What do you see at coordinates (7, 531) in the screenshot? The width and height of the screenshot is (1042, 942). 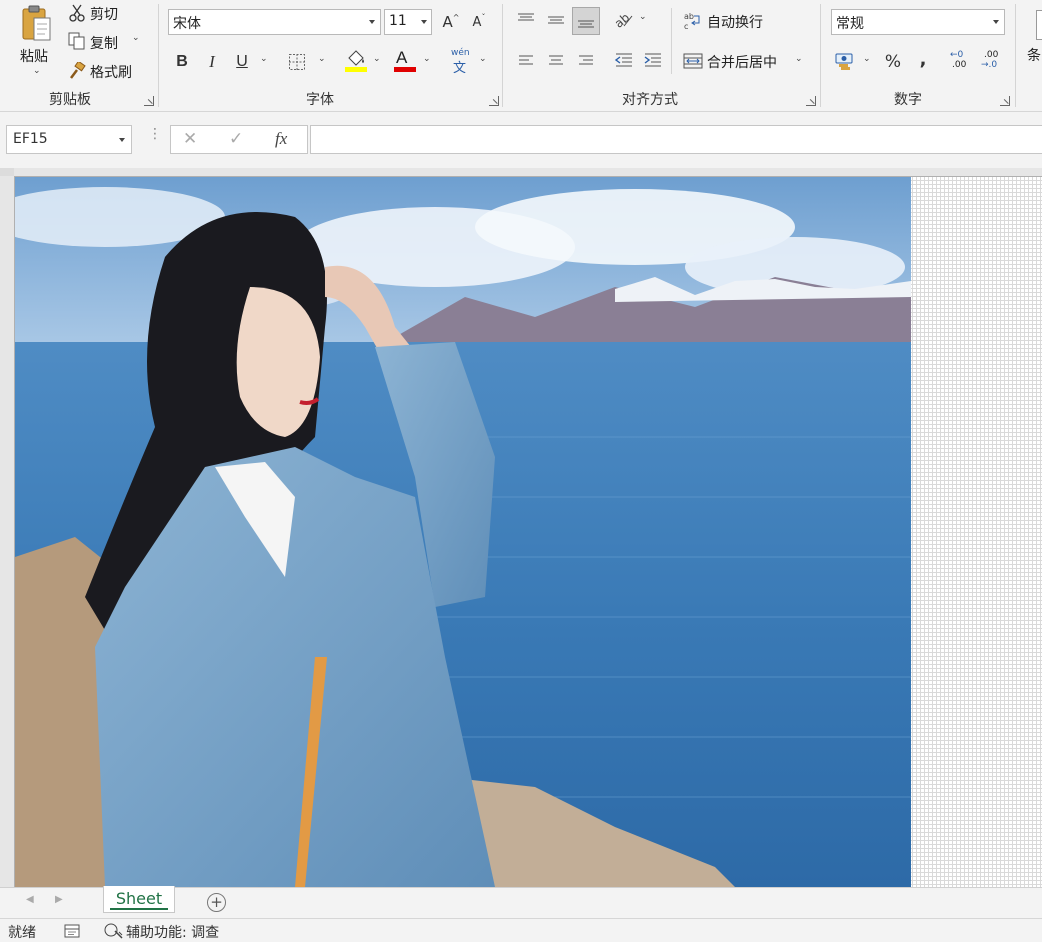 I see `row-headers` at bounding box center [7, 531].